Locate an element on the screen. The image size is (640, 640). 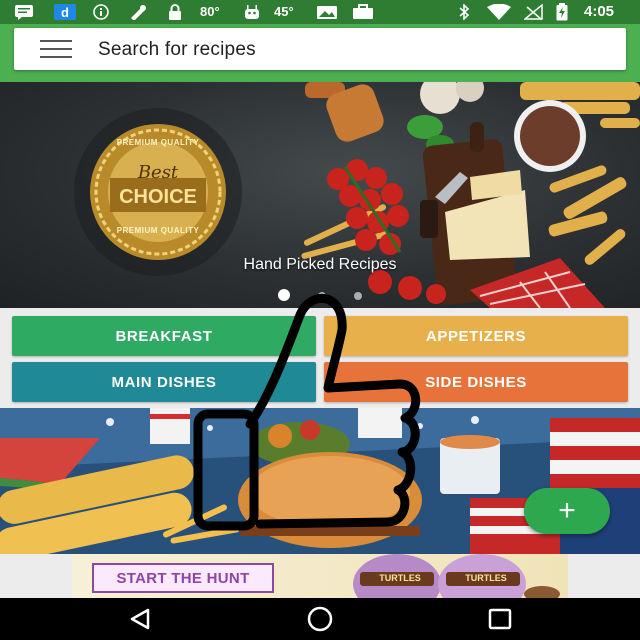
ad-cta-button: START THE HUNT is located at coordinates (183, 578).